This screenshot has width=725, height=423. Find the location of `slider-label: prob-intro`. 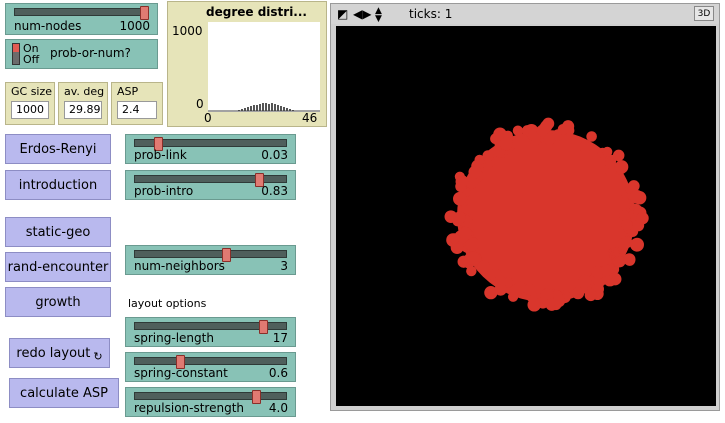

slider-label: prob-intro is located at coordinates (164, 191).